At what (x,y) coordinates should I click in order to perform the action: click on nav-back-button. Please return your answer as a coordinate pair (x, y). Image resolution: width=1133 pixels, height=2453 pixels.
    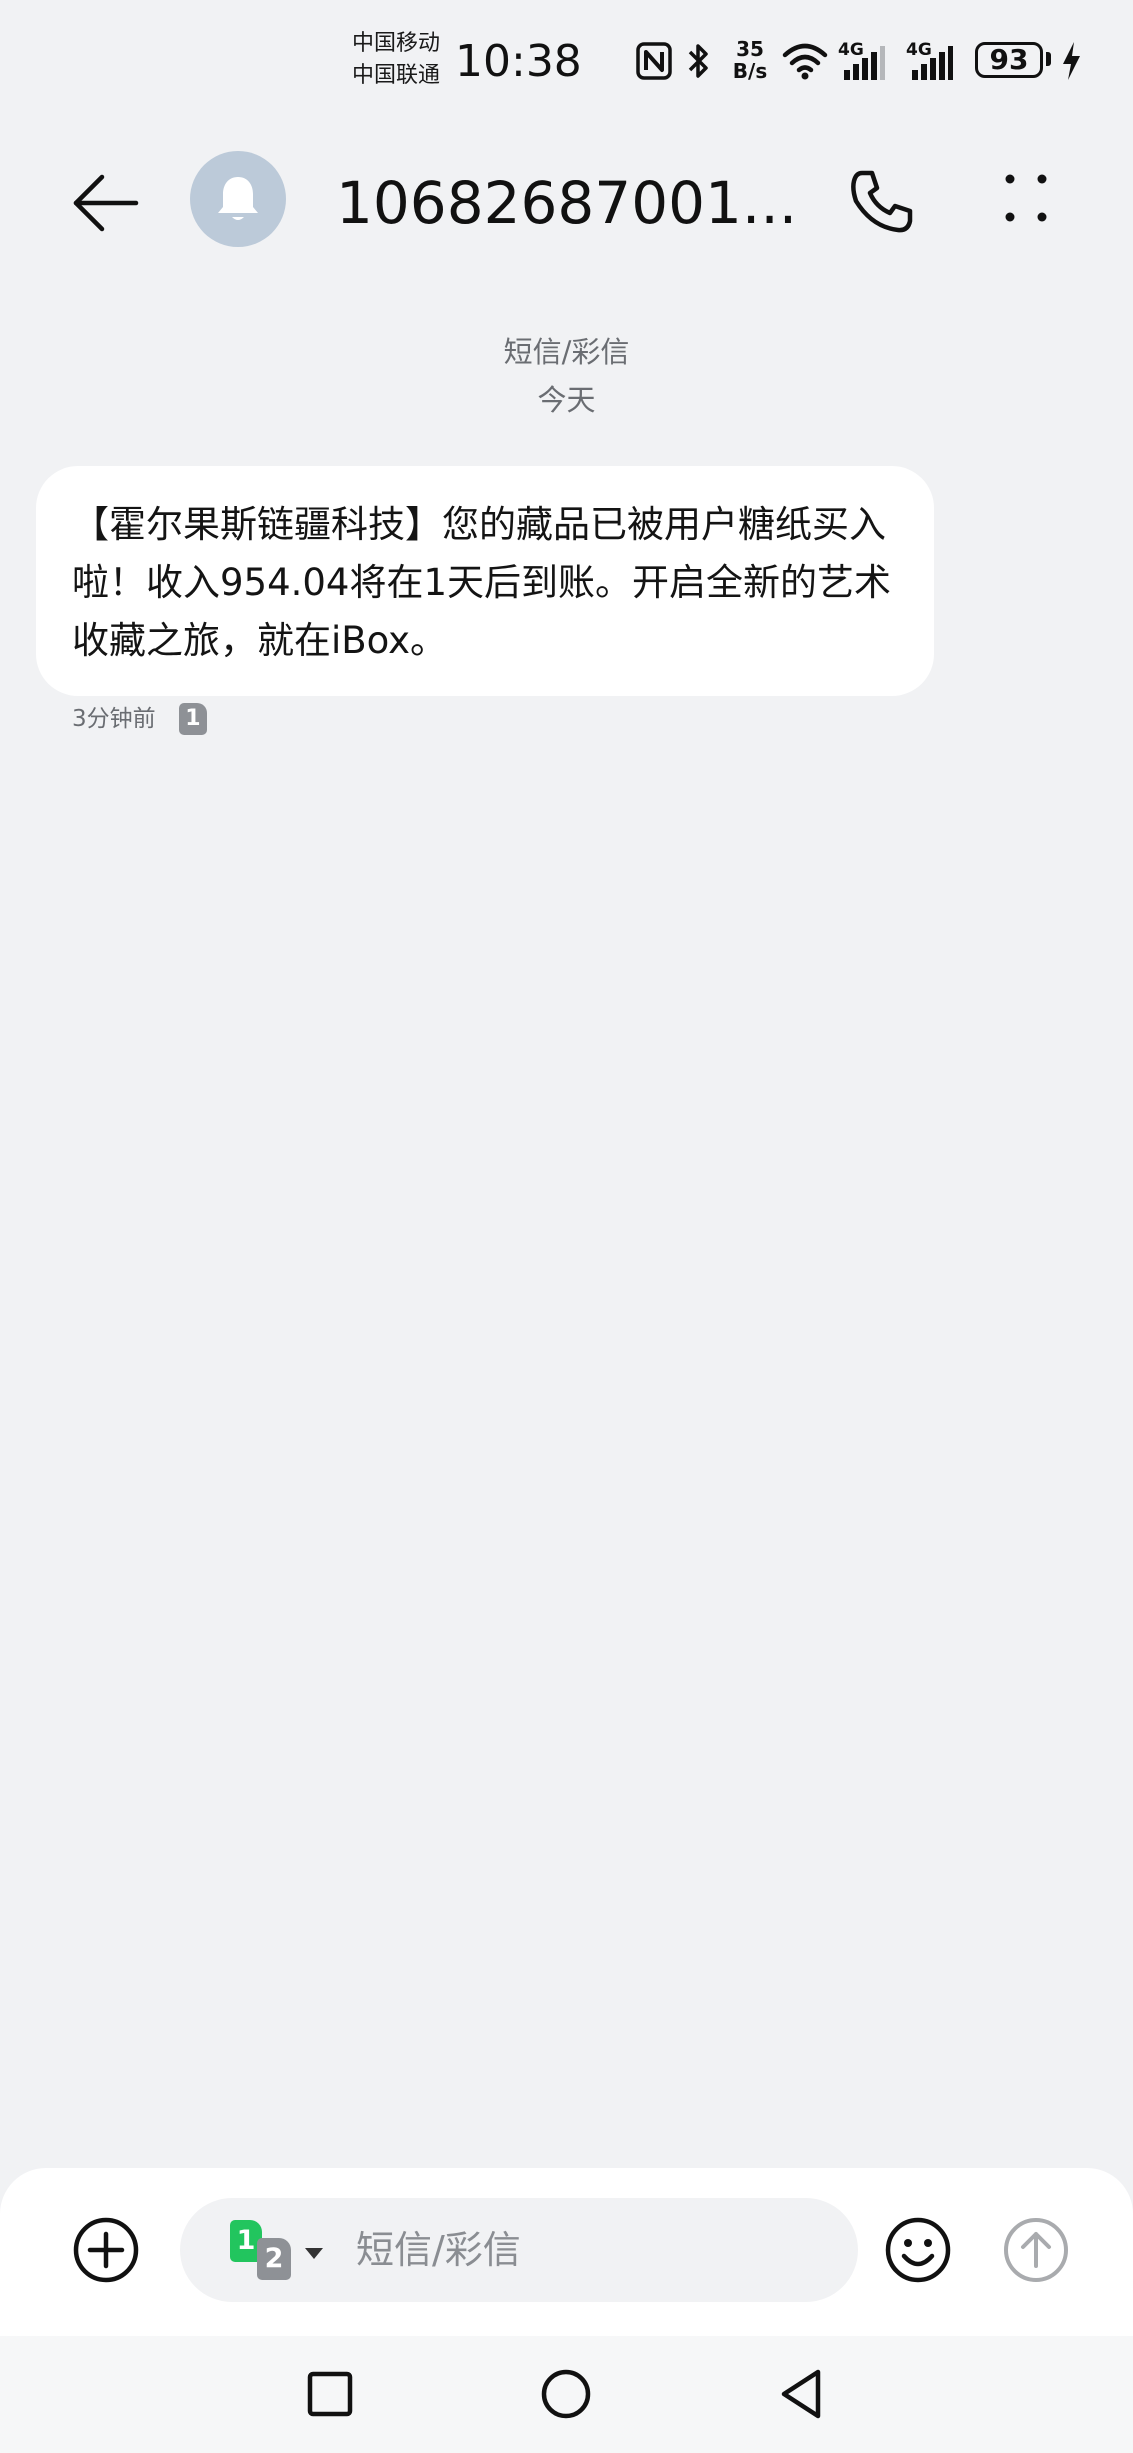
    Looking at the image, I should click on (802, 2394).